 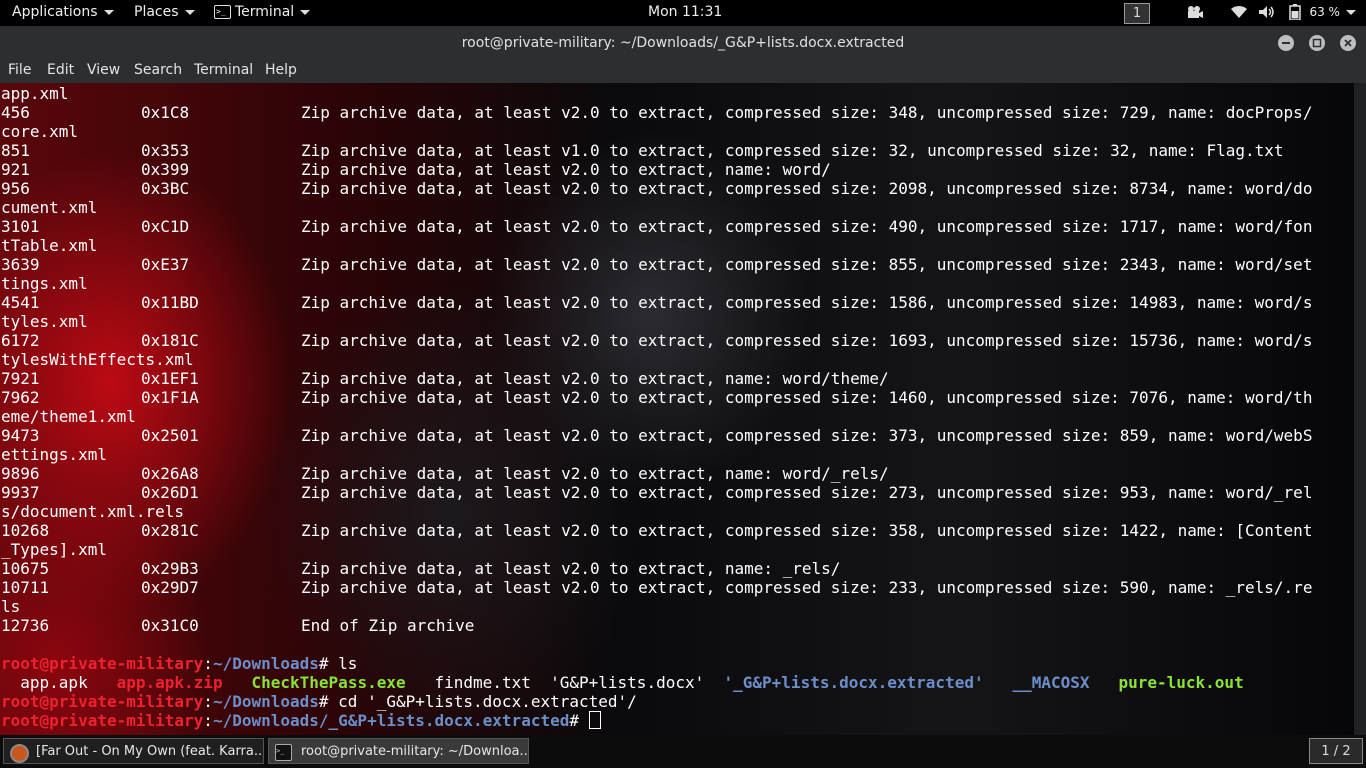 I want to click on prompt-command: # ls, so click(x=338, y=663).